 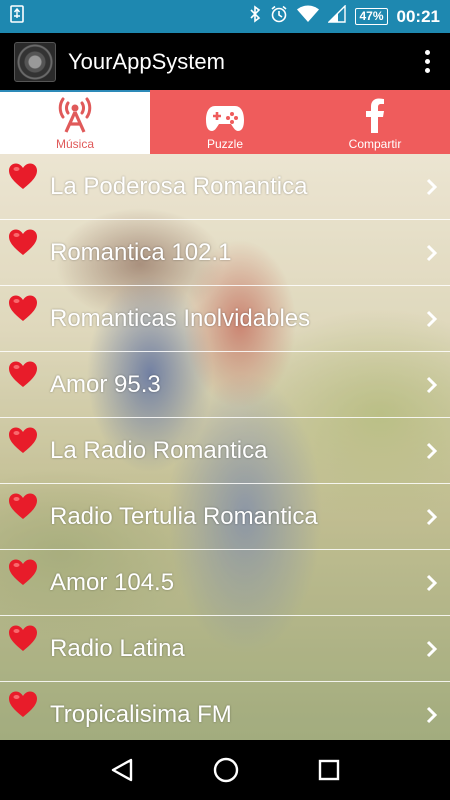 What do you see at coordinates (159, 450) in the screenshot?
I see `station-name: La Radio Romantica` at bounding box center [159, 450].